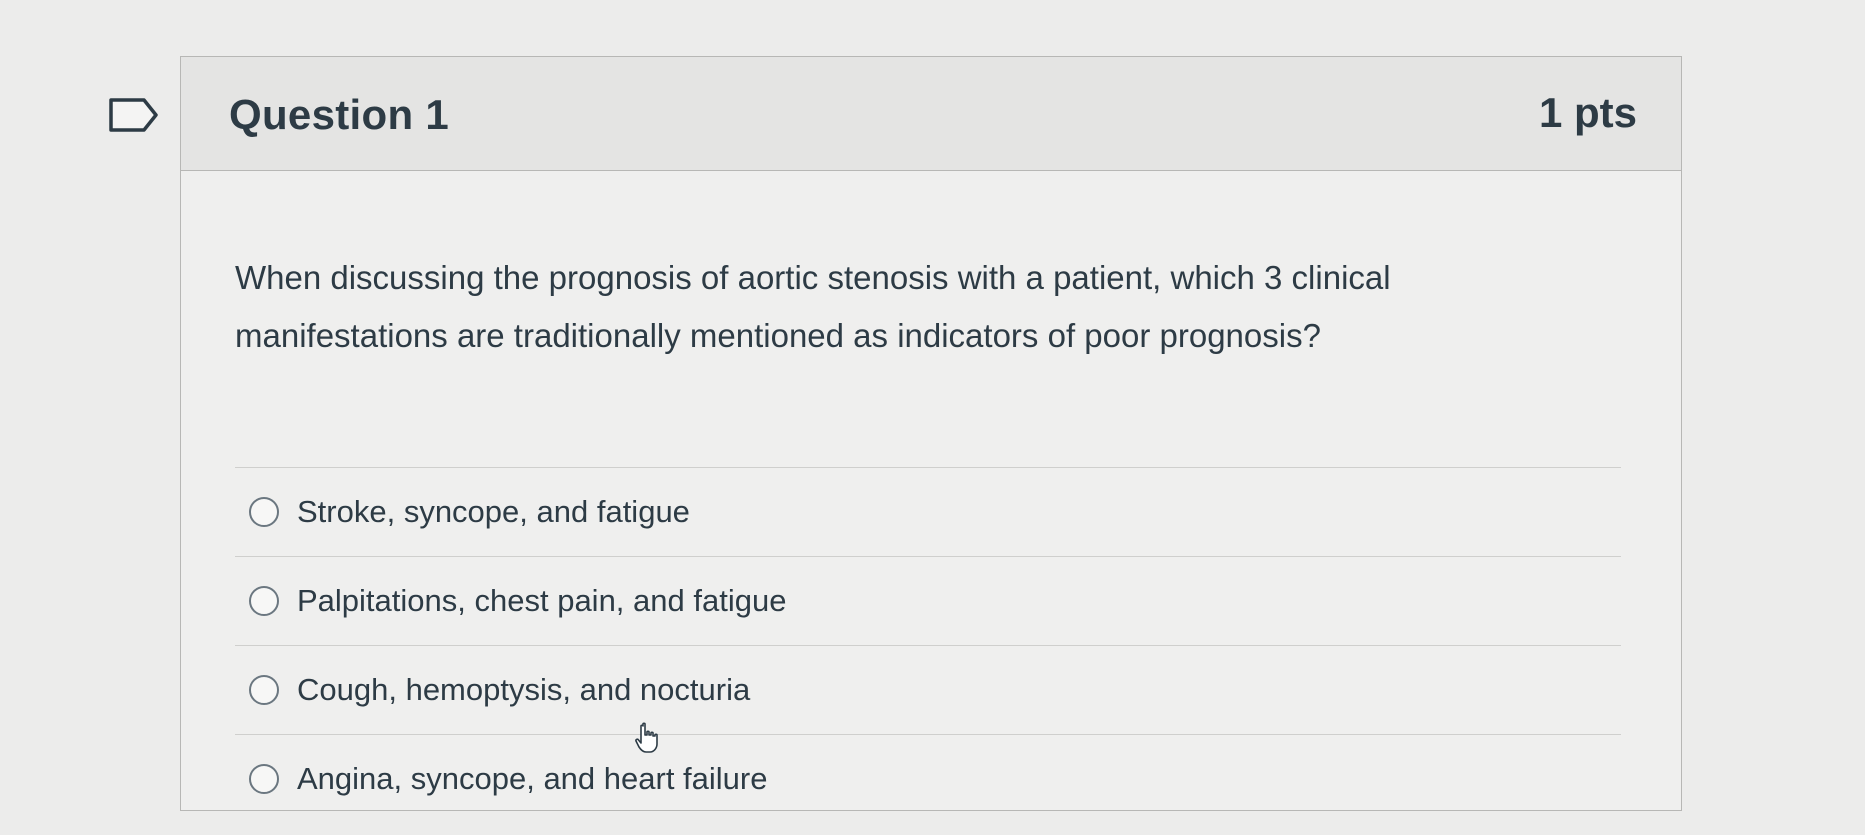 This screenshot has height=835, width=1865. Describe the element at coordinates (928, 512) in the screenshot. I see `answer-option-1: Stroke, syncope, and fatigue` at that location.